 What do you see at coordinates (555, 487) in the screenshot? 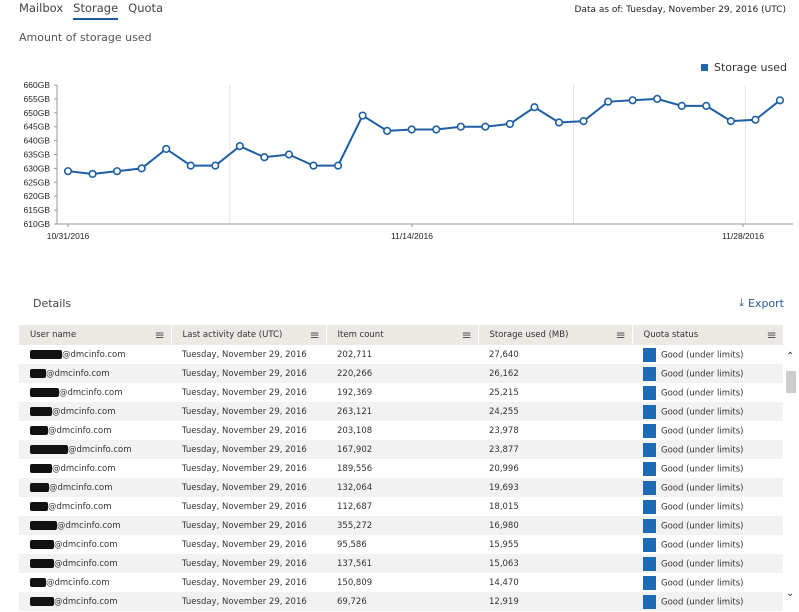
I see `cell-storage-used: 19,693` at bounding box center [555, 487].